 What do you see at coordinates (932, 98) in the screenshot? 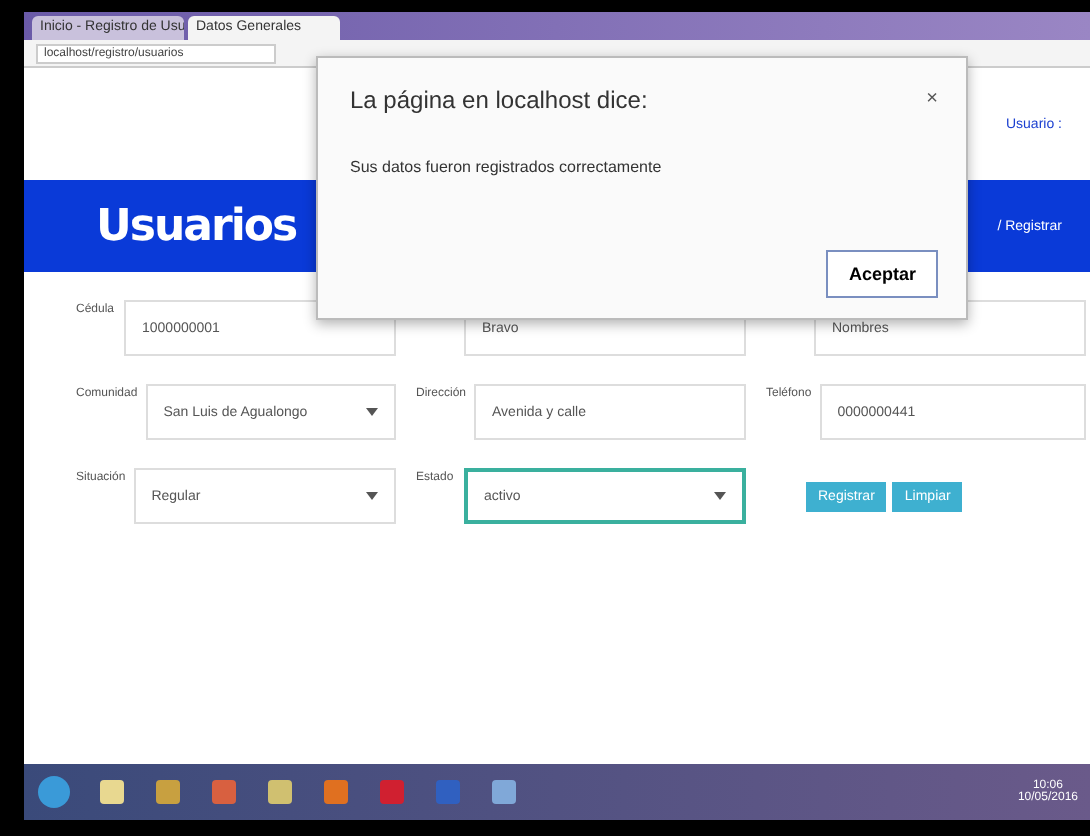
I see `close-button: ×` at bounding box center [932, 98].